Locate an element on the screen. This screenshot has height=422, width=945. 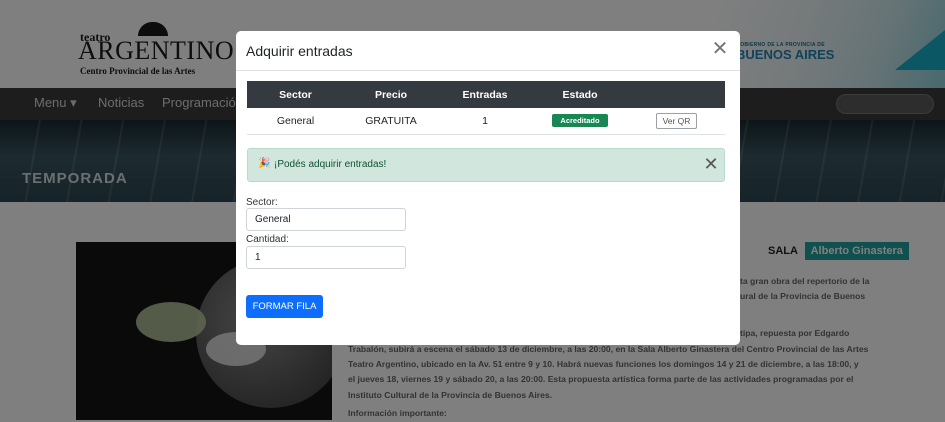
alert-text: ¡Podés adquirir entradas! is located at coordinates (330, 164).